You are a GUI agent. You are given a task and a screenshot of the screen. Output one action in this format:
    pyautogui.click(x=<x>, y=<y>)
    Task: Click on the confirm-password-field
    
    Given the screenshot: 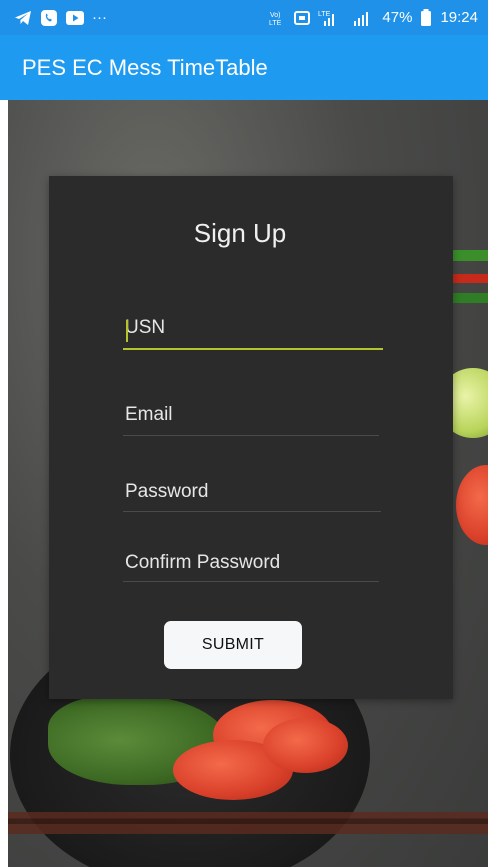 What is the action you would take?
    pyautogui.click(x=251, y=563)
    